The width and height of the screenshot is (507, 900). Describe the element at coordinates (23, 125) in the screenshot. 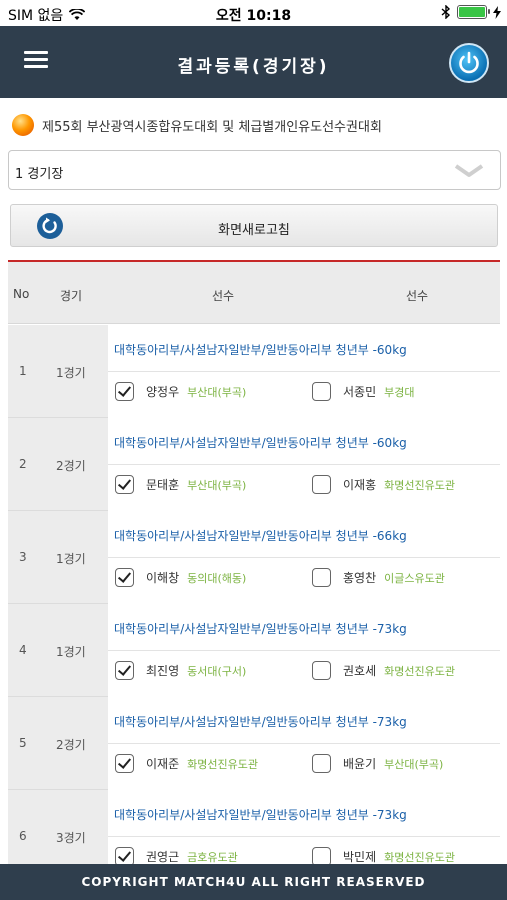

I see `orange-ball-icon` at that location.